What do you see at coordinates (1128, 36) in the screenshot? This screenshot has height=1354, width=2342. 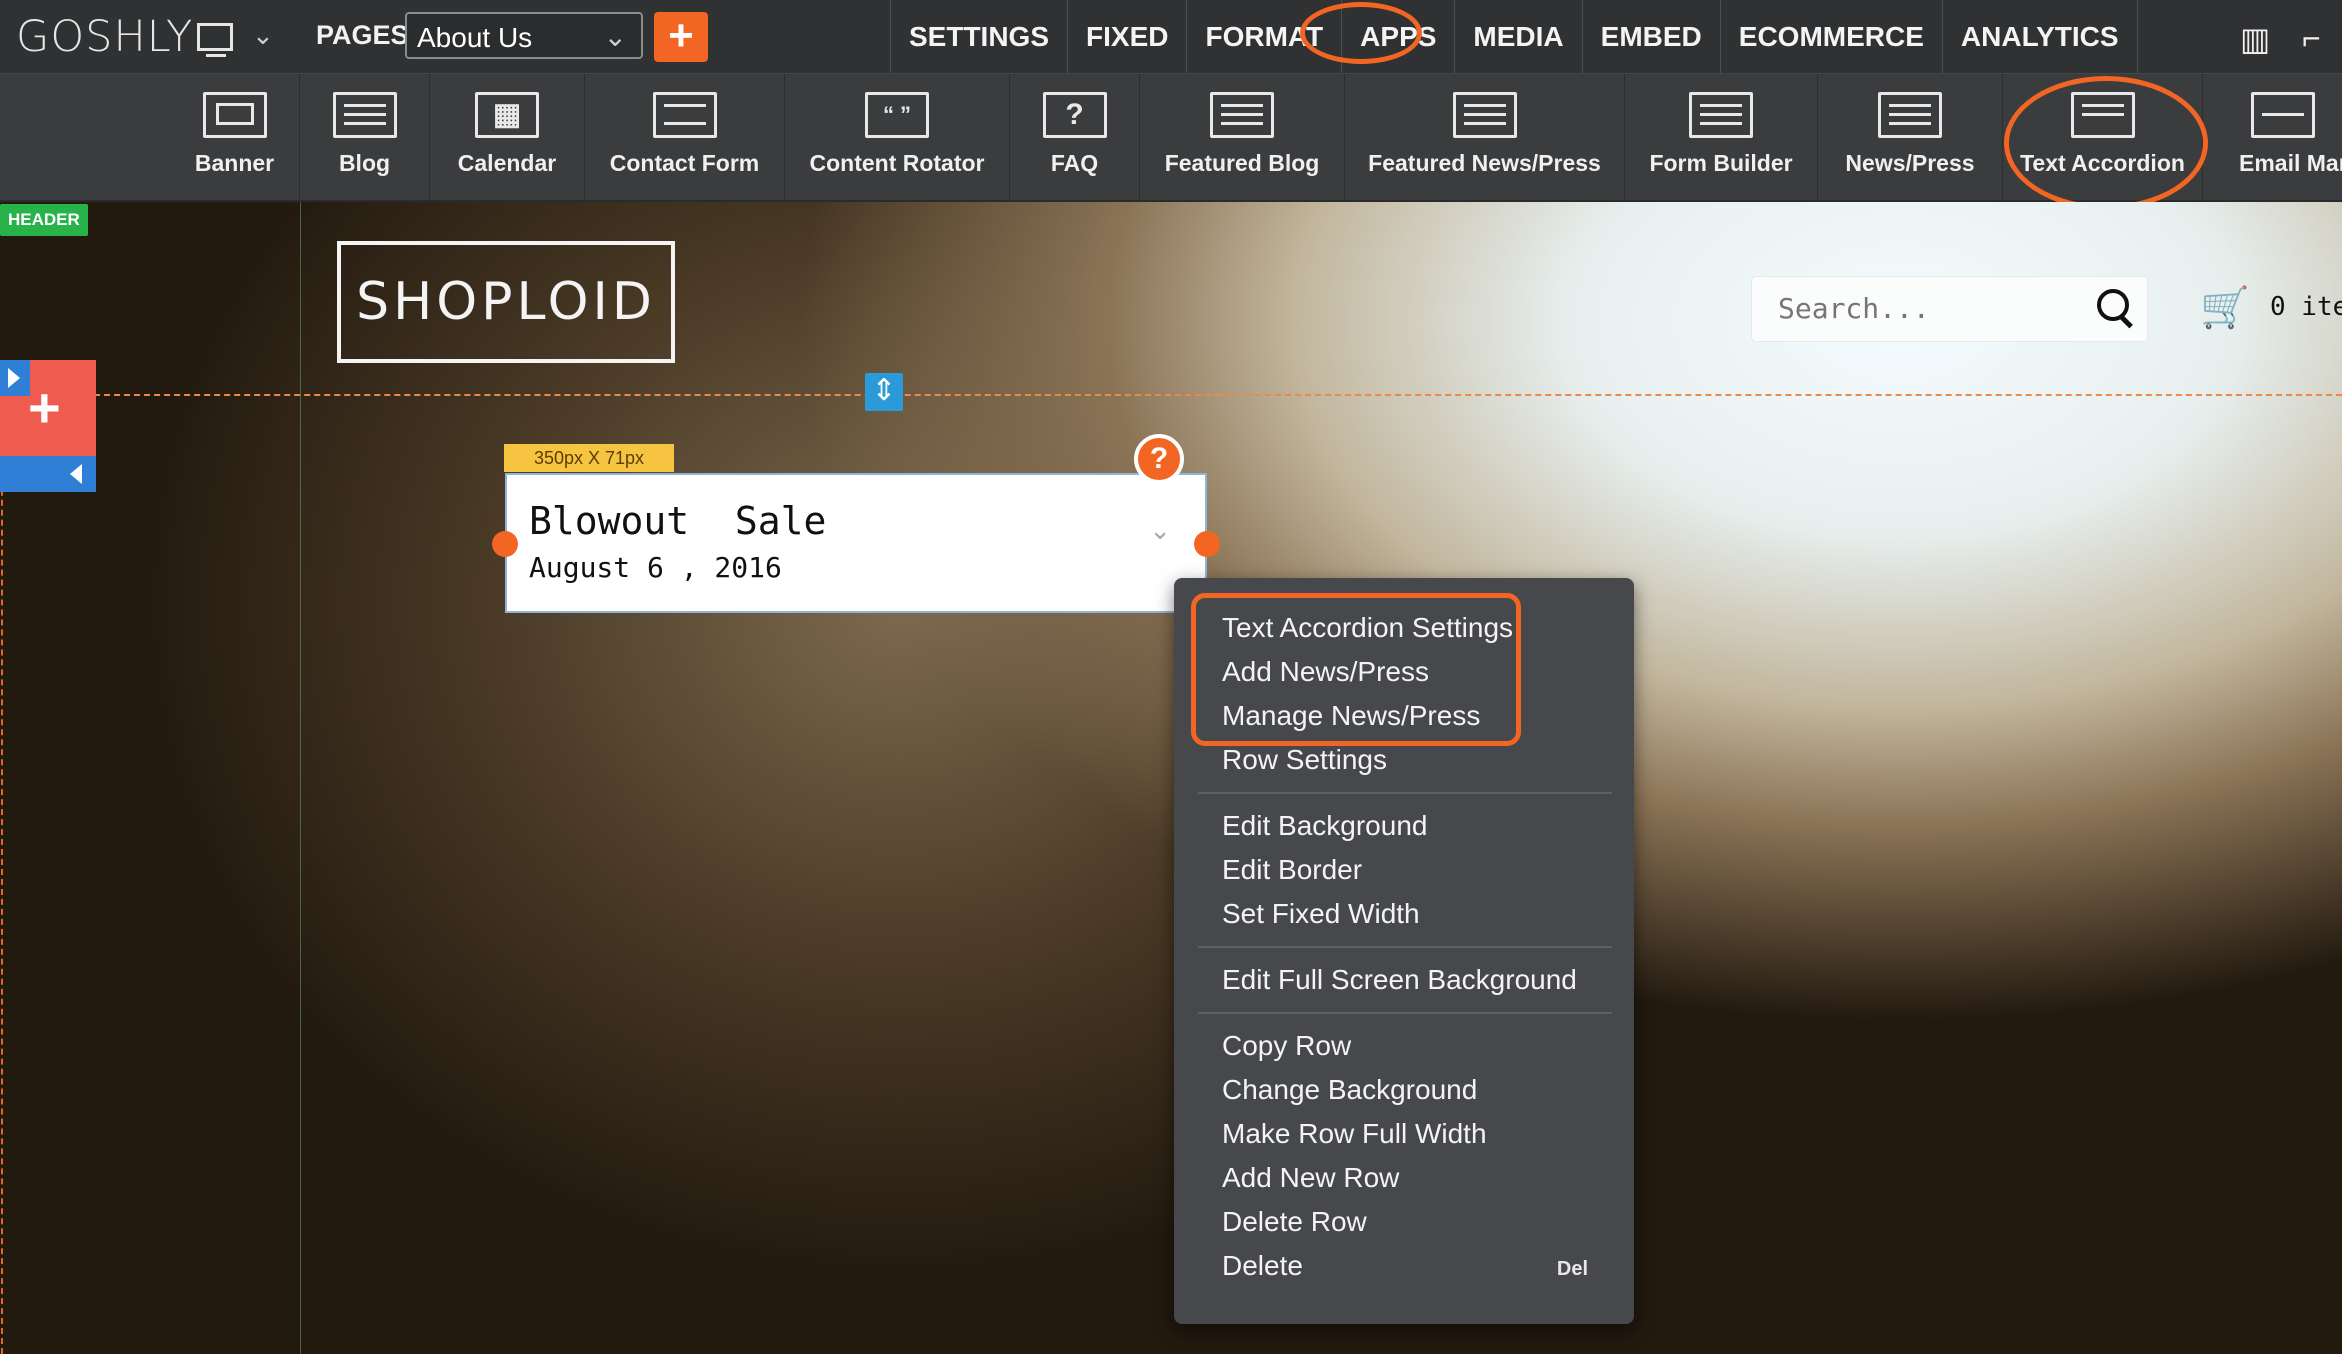 I see `menu-fixed: FIXED` at bounding box center [1128, 36].